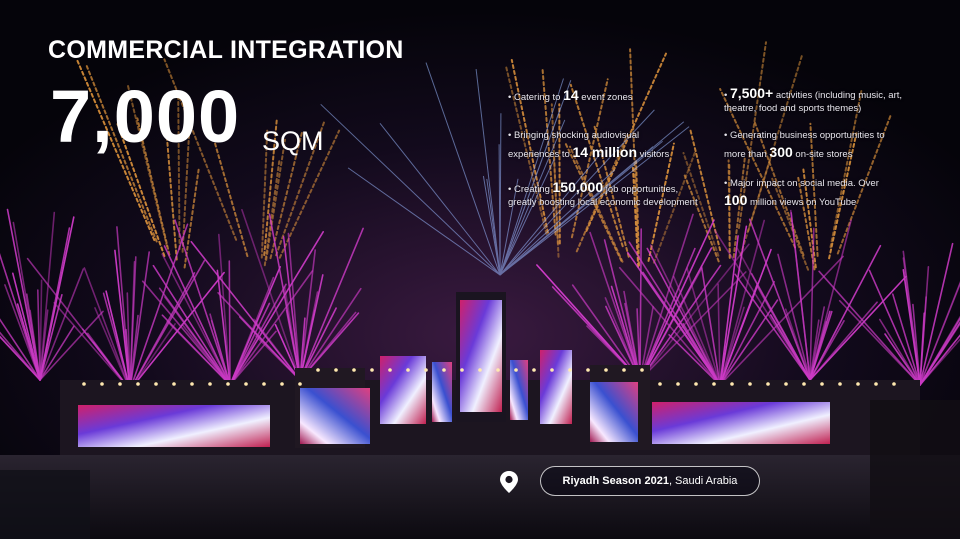 This screenshot has height=539, width=960. What do you see at coordinates (145, 116) in the screenshot?
I see `area-value: 7,000` at bounding box center [145, 116].